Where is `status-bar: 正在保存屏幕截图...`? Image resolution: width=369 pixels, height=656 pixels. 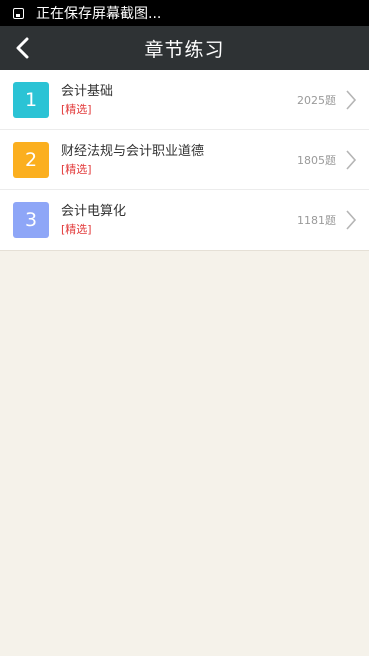
status-bar: 正在保存屏幕截图... is located at coordinates (184, 13).